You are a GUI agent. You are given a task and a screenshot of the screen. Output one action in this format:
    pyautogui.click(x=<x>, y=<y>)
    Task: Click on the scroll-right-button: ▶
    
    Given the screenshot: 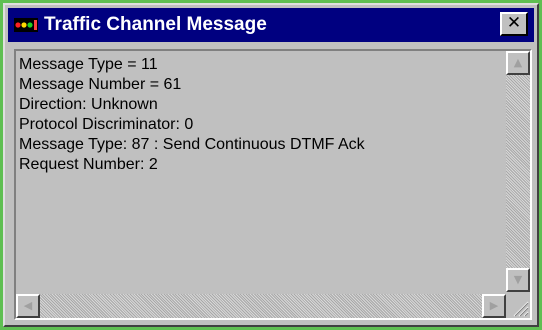 What is the action you would take?
    pyautogui.click(x=494, y=306)
    